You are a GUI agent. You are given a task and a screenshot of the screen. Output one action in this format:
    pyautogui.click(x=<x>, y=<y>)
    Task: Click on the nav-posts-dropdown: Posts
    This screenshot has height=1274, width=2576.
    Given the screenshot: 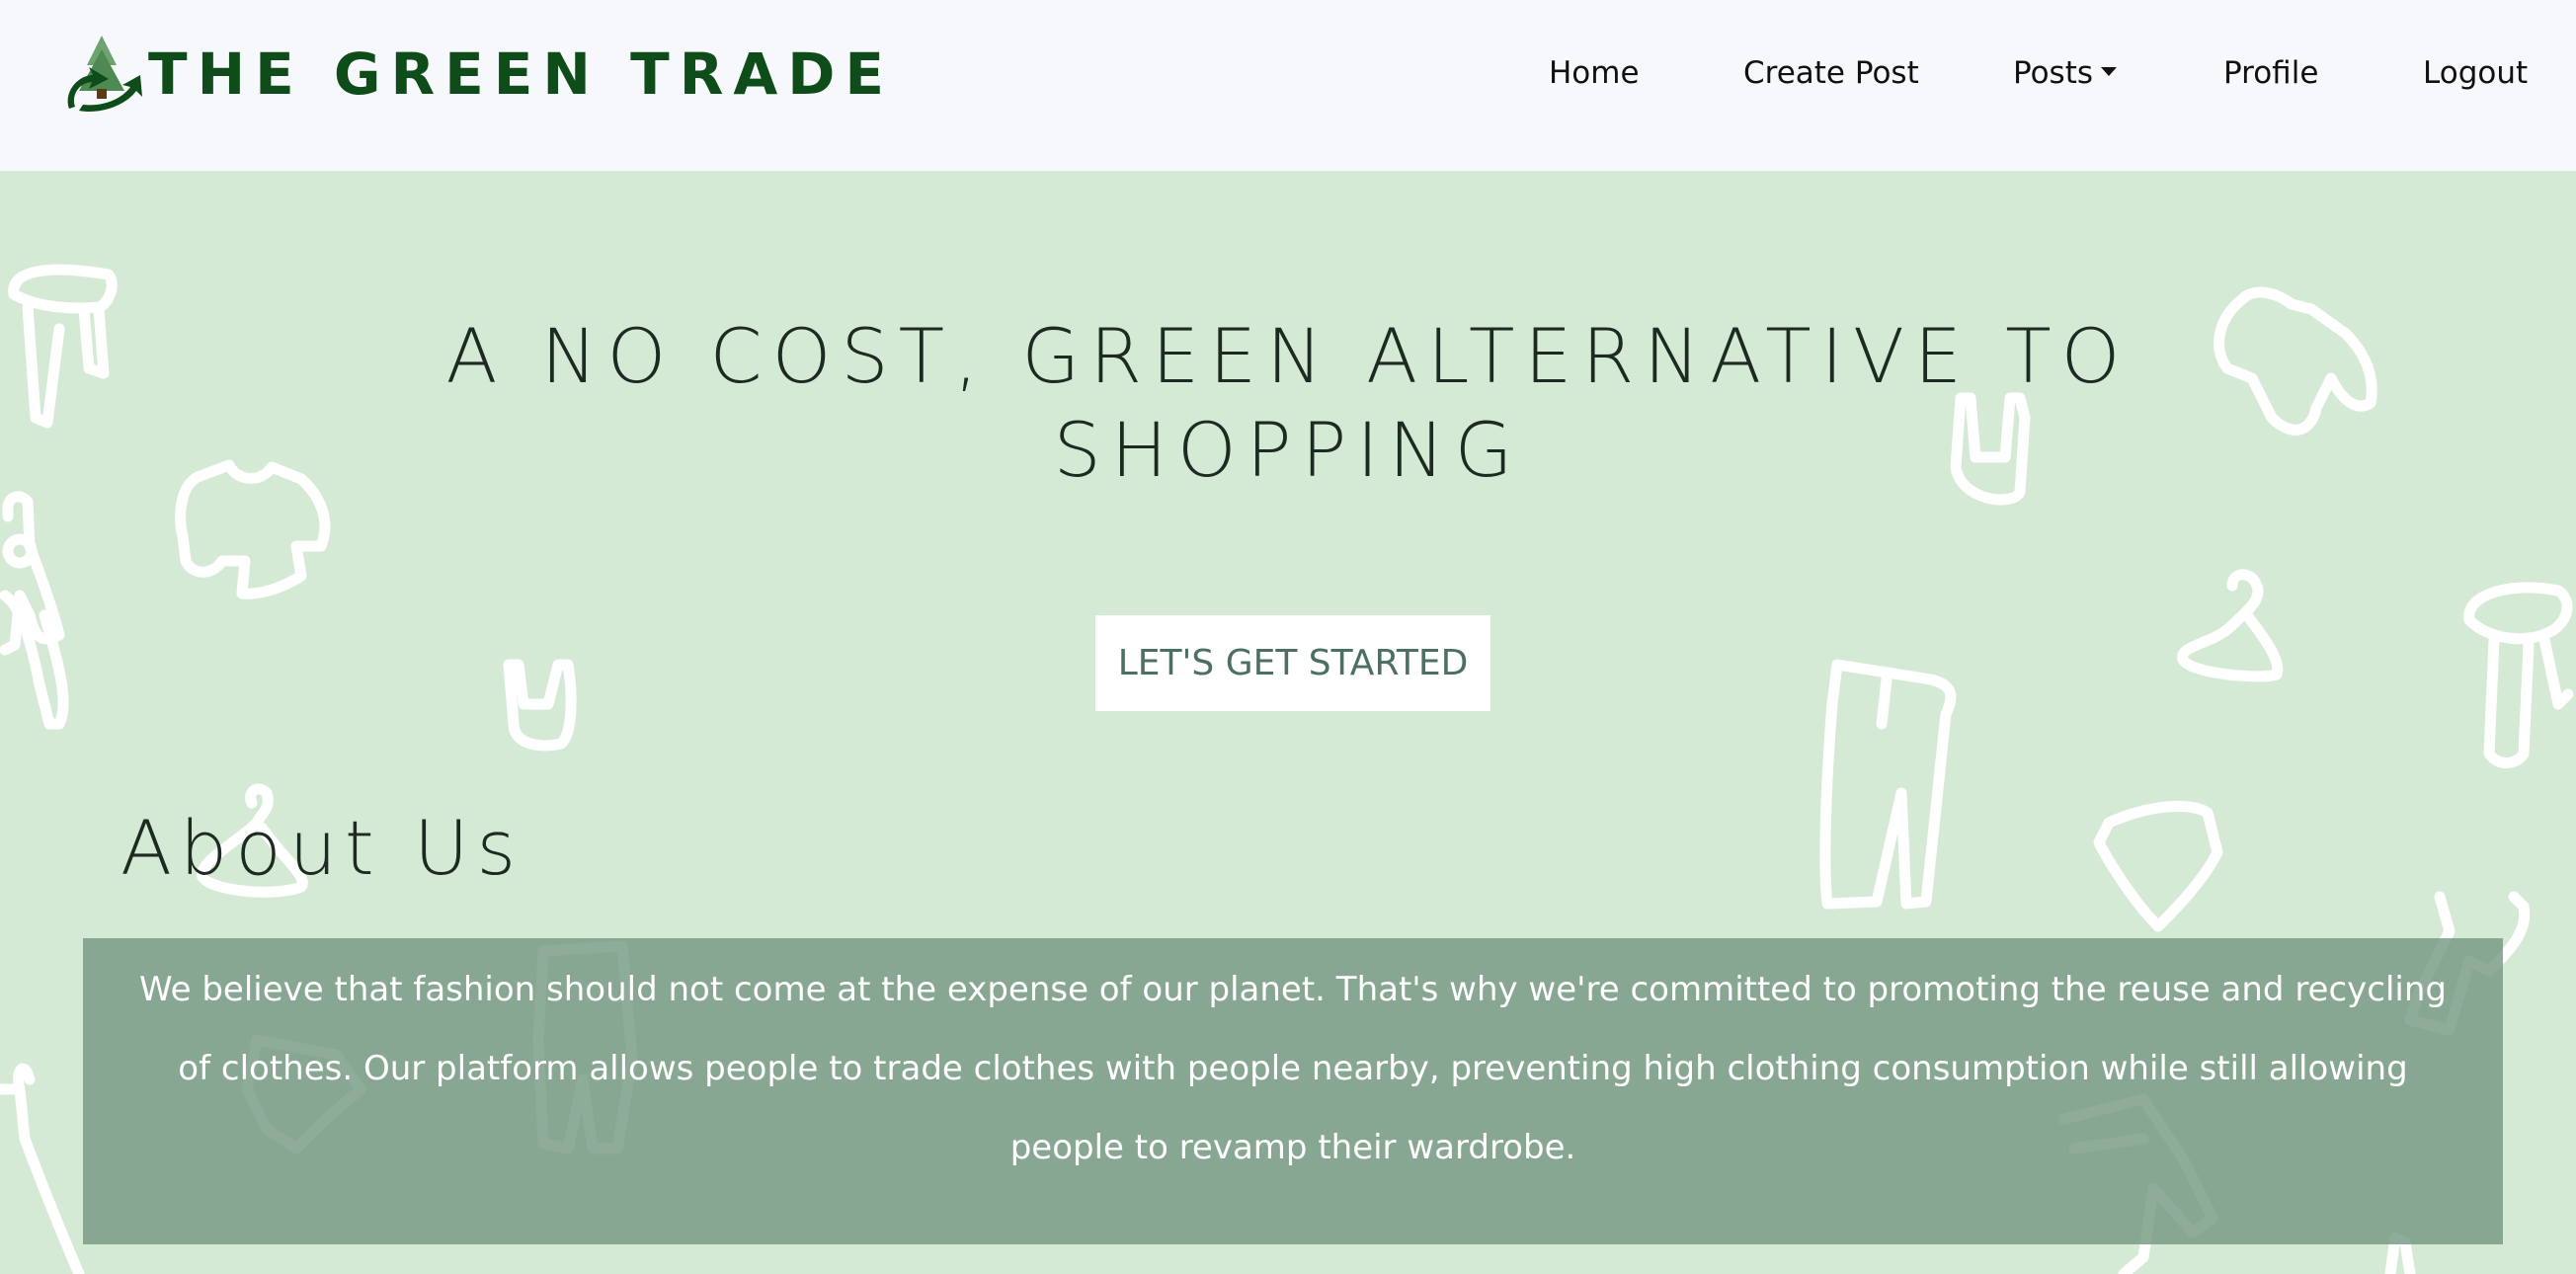 What is the action you would take?
    pyautogui.click(x=2065, y=74)
    